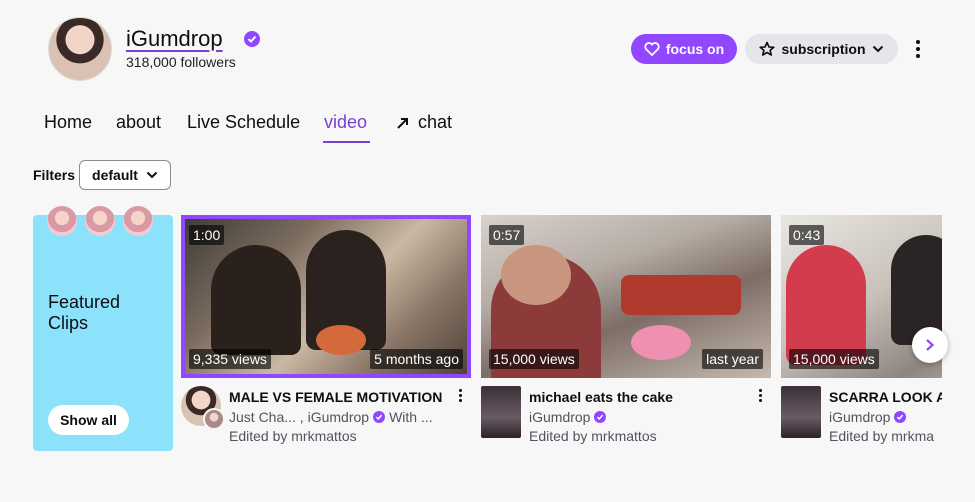 The width and height of the screenshot is (975, 502). Describe the element at coordinates (335, 397) in the screenshot. I see `video-title: MALE VS FEMALE MOTIVATION` at that location.